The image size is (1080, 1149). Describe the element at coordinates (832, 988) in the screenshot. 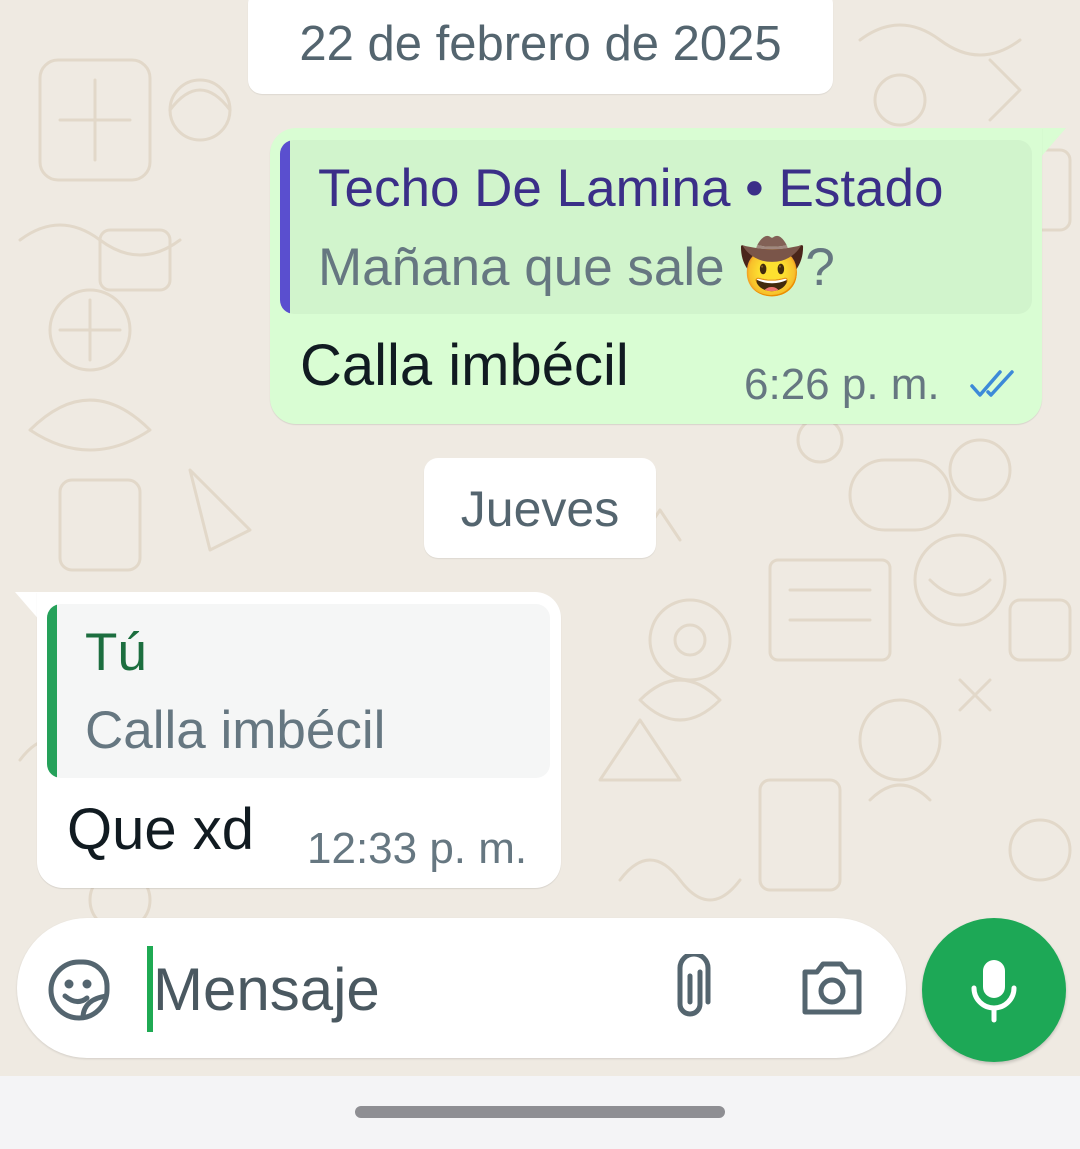

I see `camera-icon` at that location.